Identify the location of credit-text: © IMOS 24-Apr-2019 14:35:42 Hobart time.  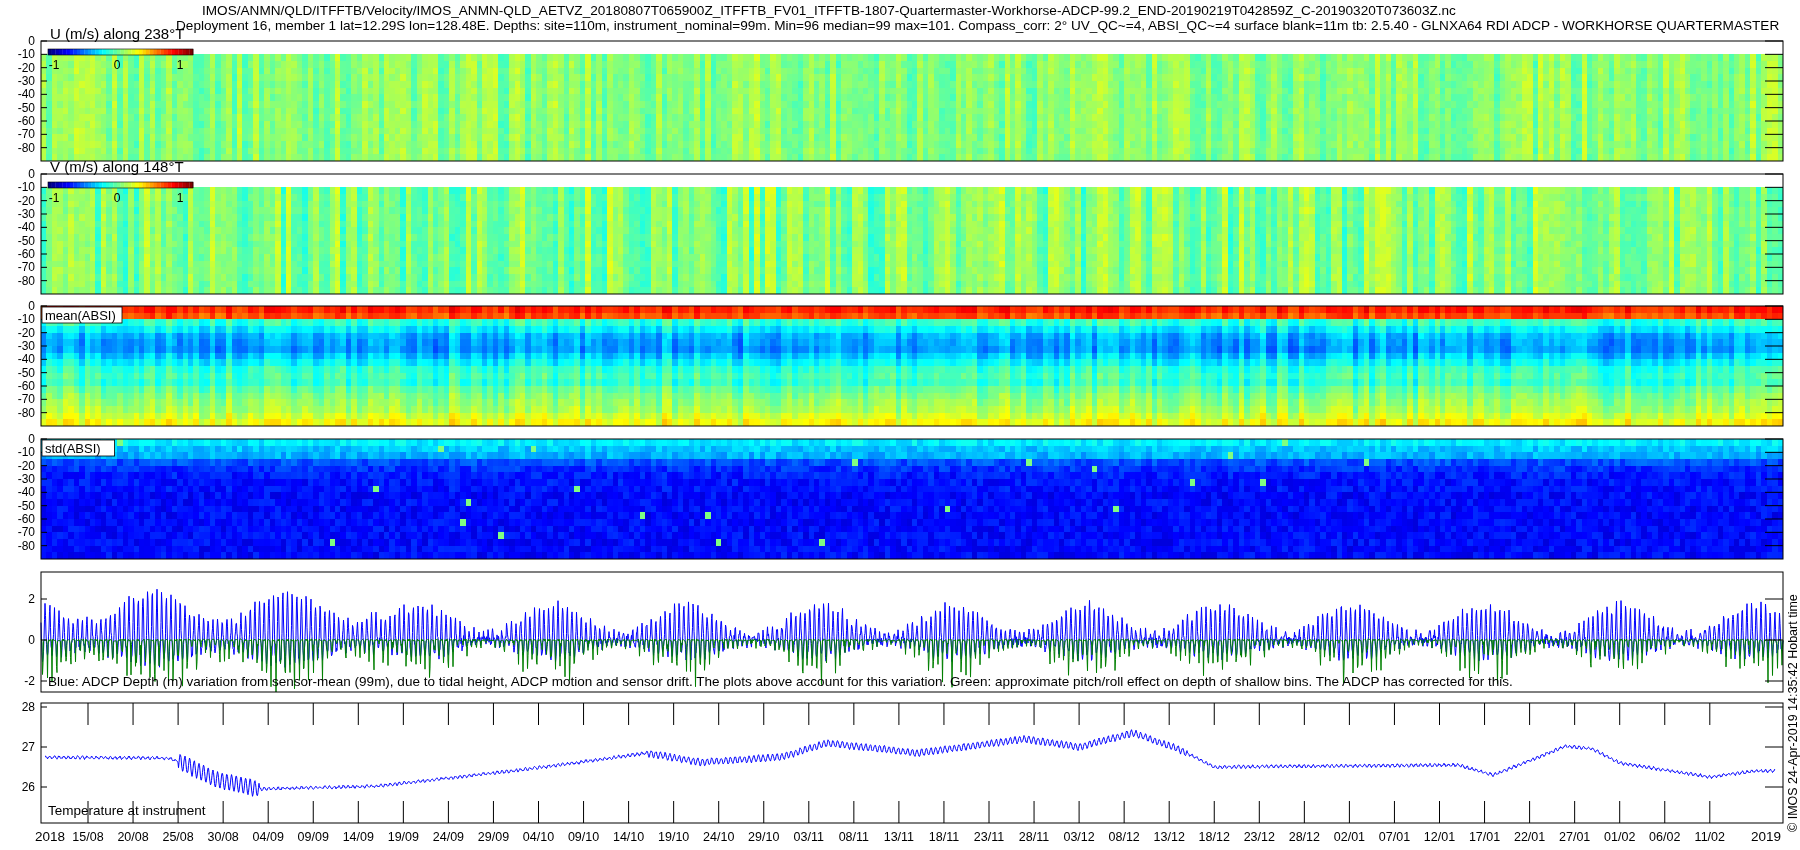
(1793, 713).